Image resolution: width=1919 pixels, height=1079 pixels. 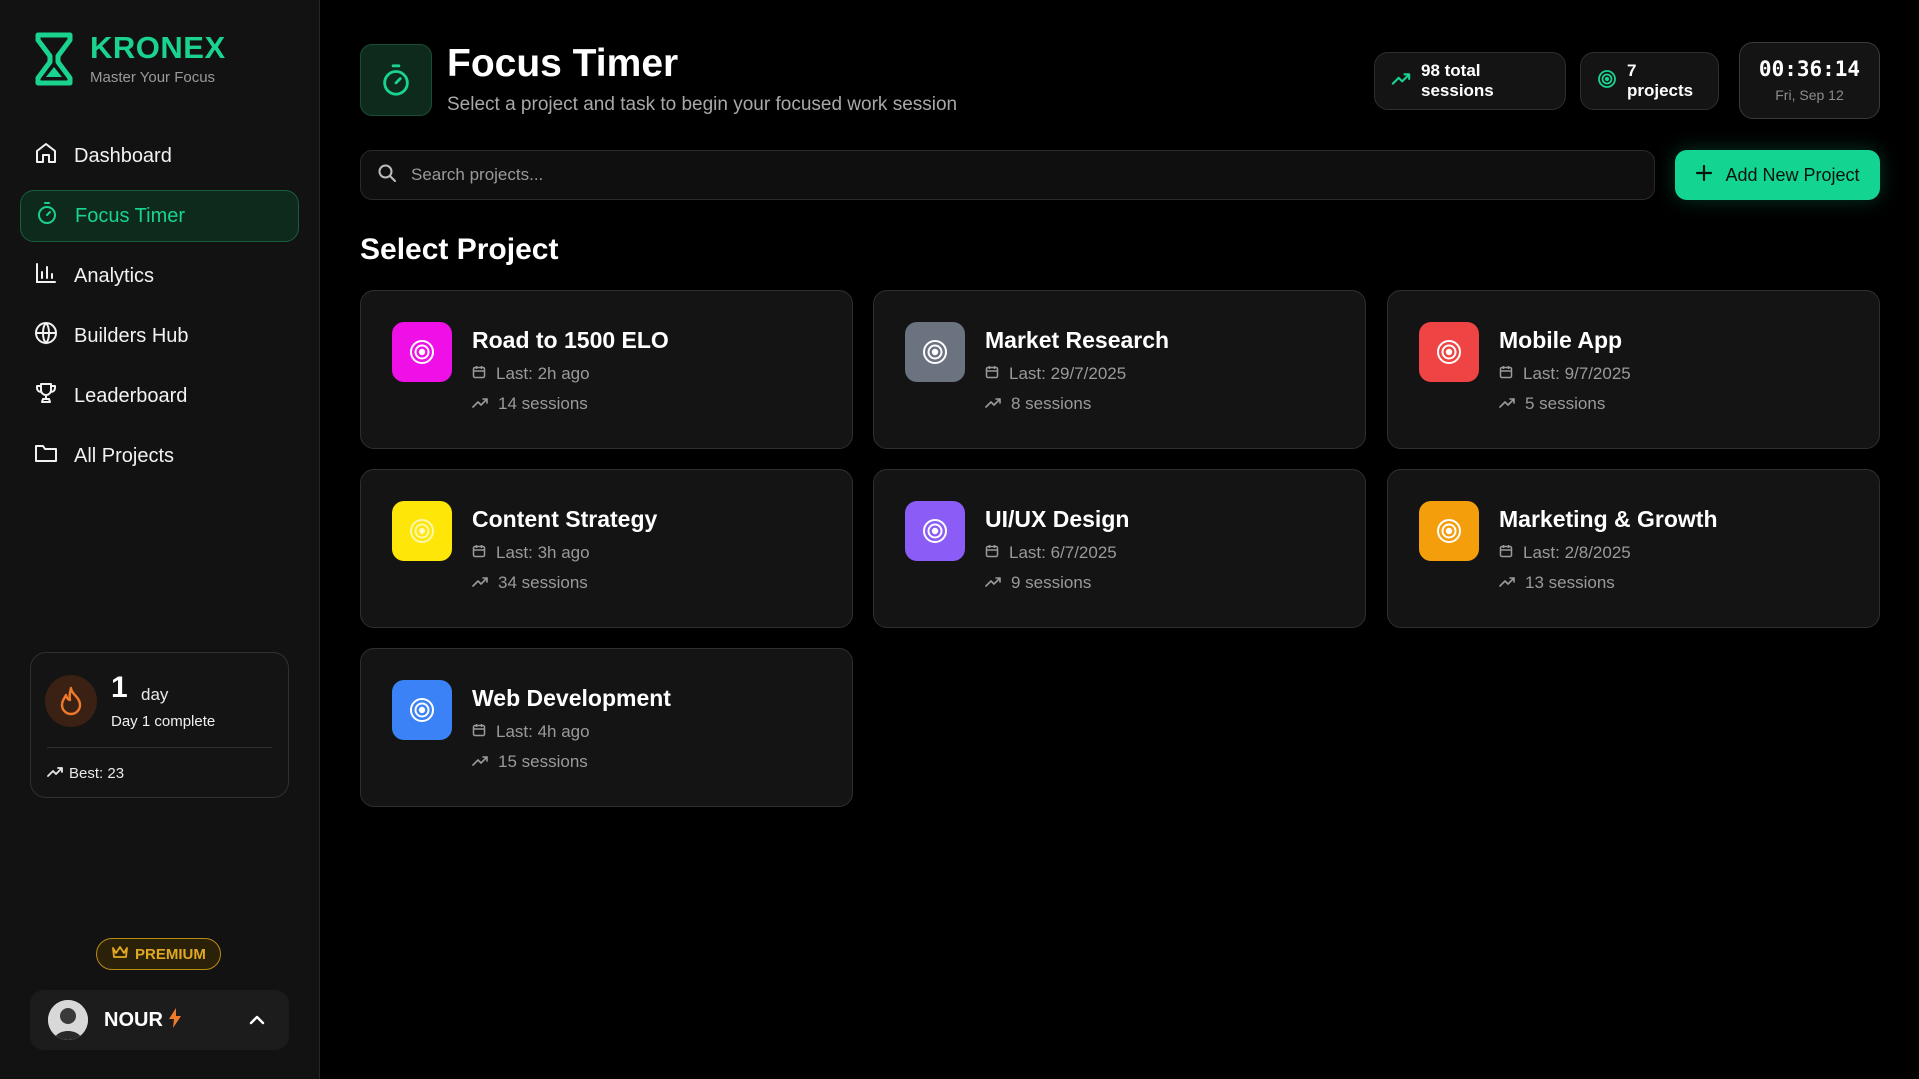 What do you see at coordinates (543, 403) in the screenshot?
I see `project-sessions-label: 14 sessions` at bounding box center [543, 403].